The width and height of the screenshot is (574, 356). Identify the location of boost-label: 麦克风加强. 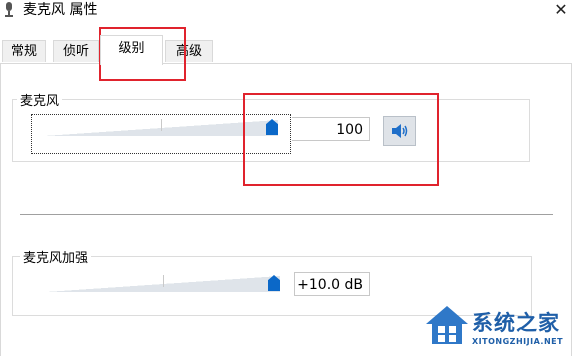
(56, 256).